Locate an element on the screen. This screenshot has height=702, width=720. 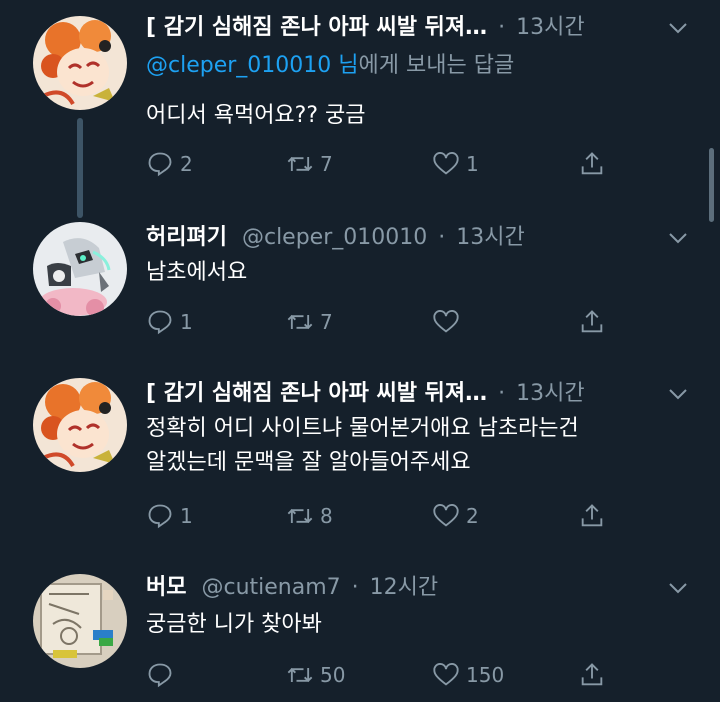
sketch-drawing-avatar-icon is located at coordinates (80, 621).